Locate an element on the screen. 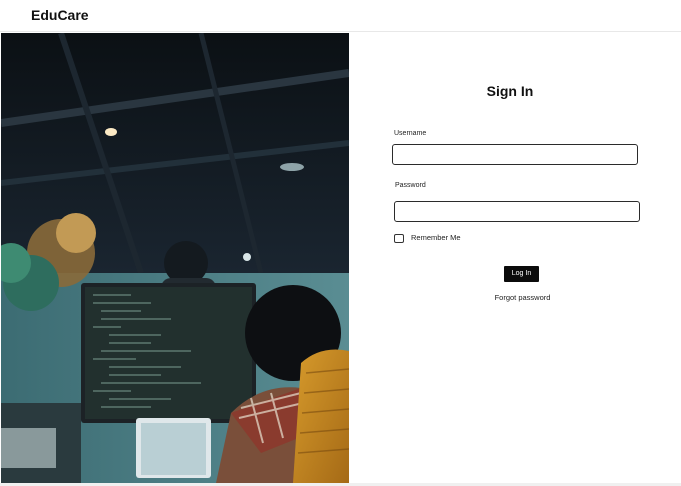 This screenshot has width=681, height=486. forgot-password-link: Forgot password is located at coordinates (515, 297).